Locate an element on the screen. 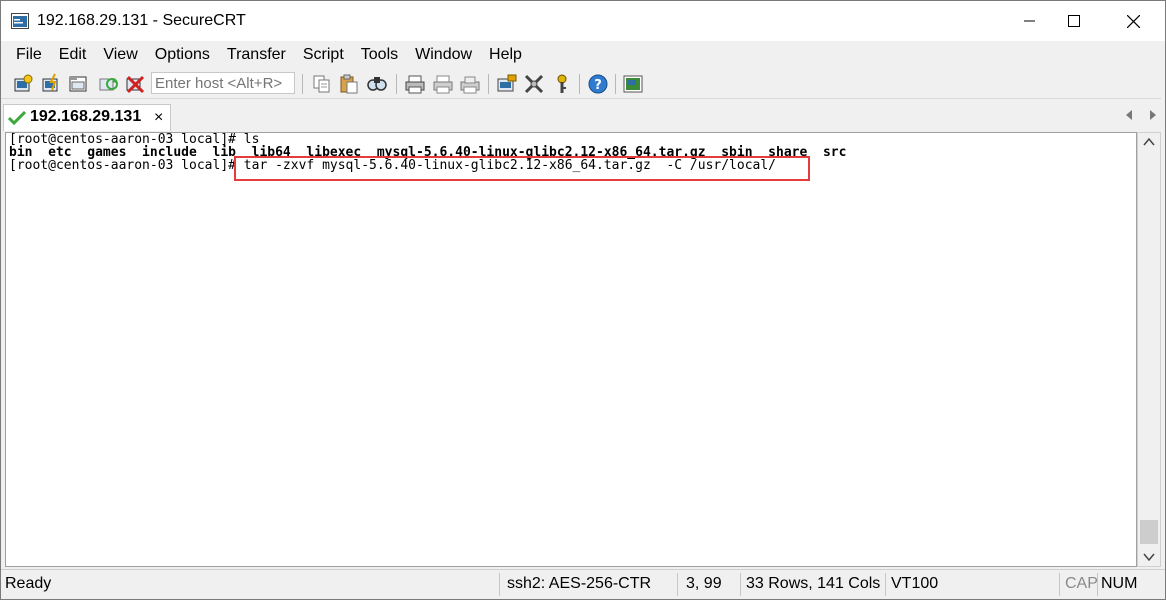 The image size is (1166, 600). session-tab: 192.168.29.131 × is located at coordinates (87, 117).